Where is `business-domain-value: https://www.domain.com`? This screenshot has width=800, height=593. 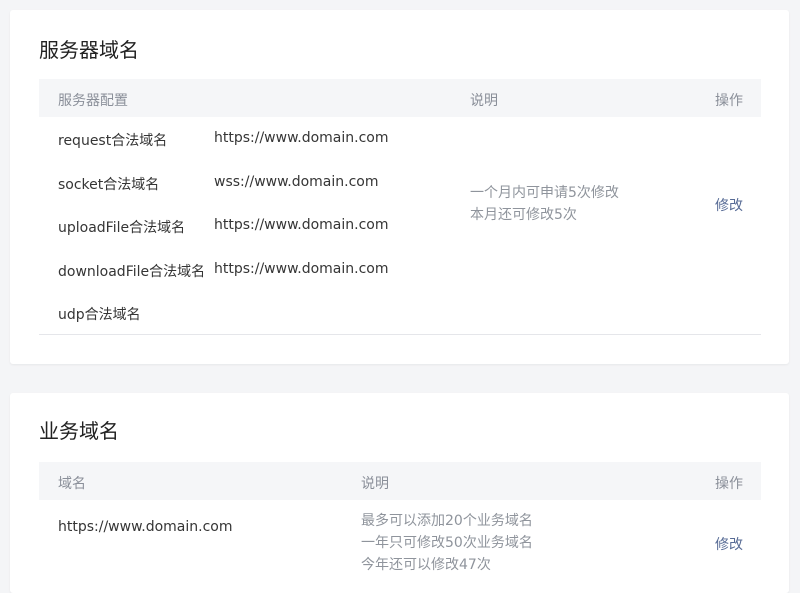
business-domain-value: https://www.domain.com is located at coordinates (145, 527).